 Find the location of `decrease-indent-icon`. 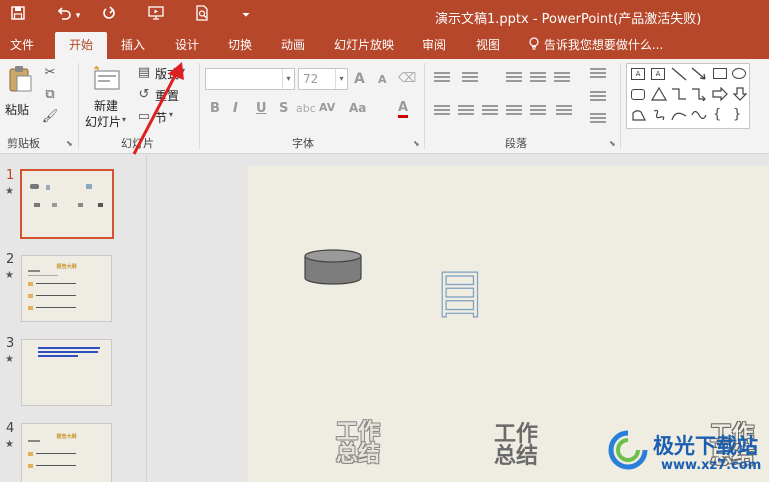

decrease-indent-icon is located at coordinates (514, 77).